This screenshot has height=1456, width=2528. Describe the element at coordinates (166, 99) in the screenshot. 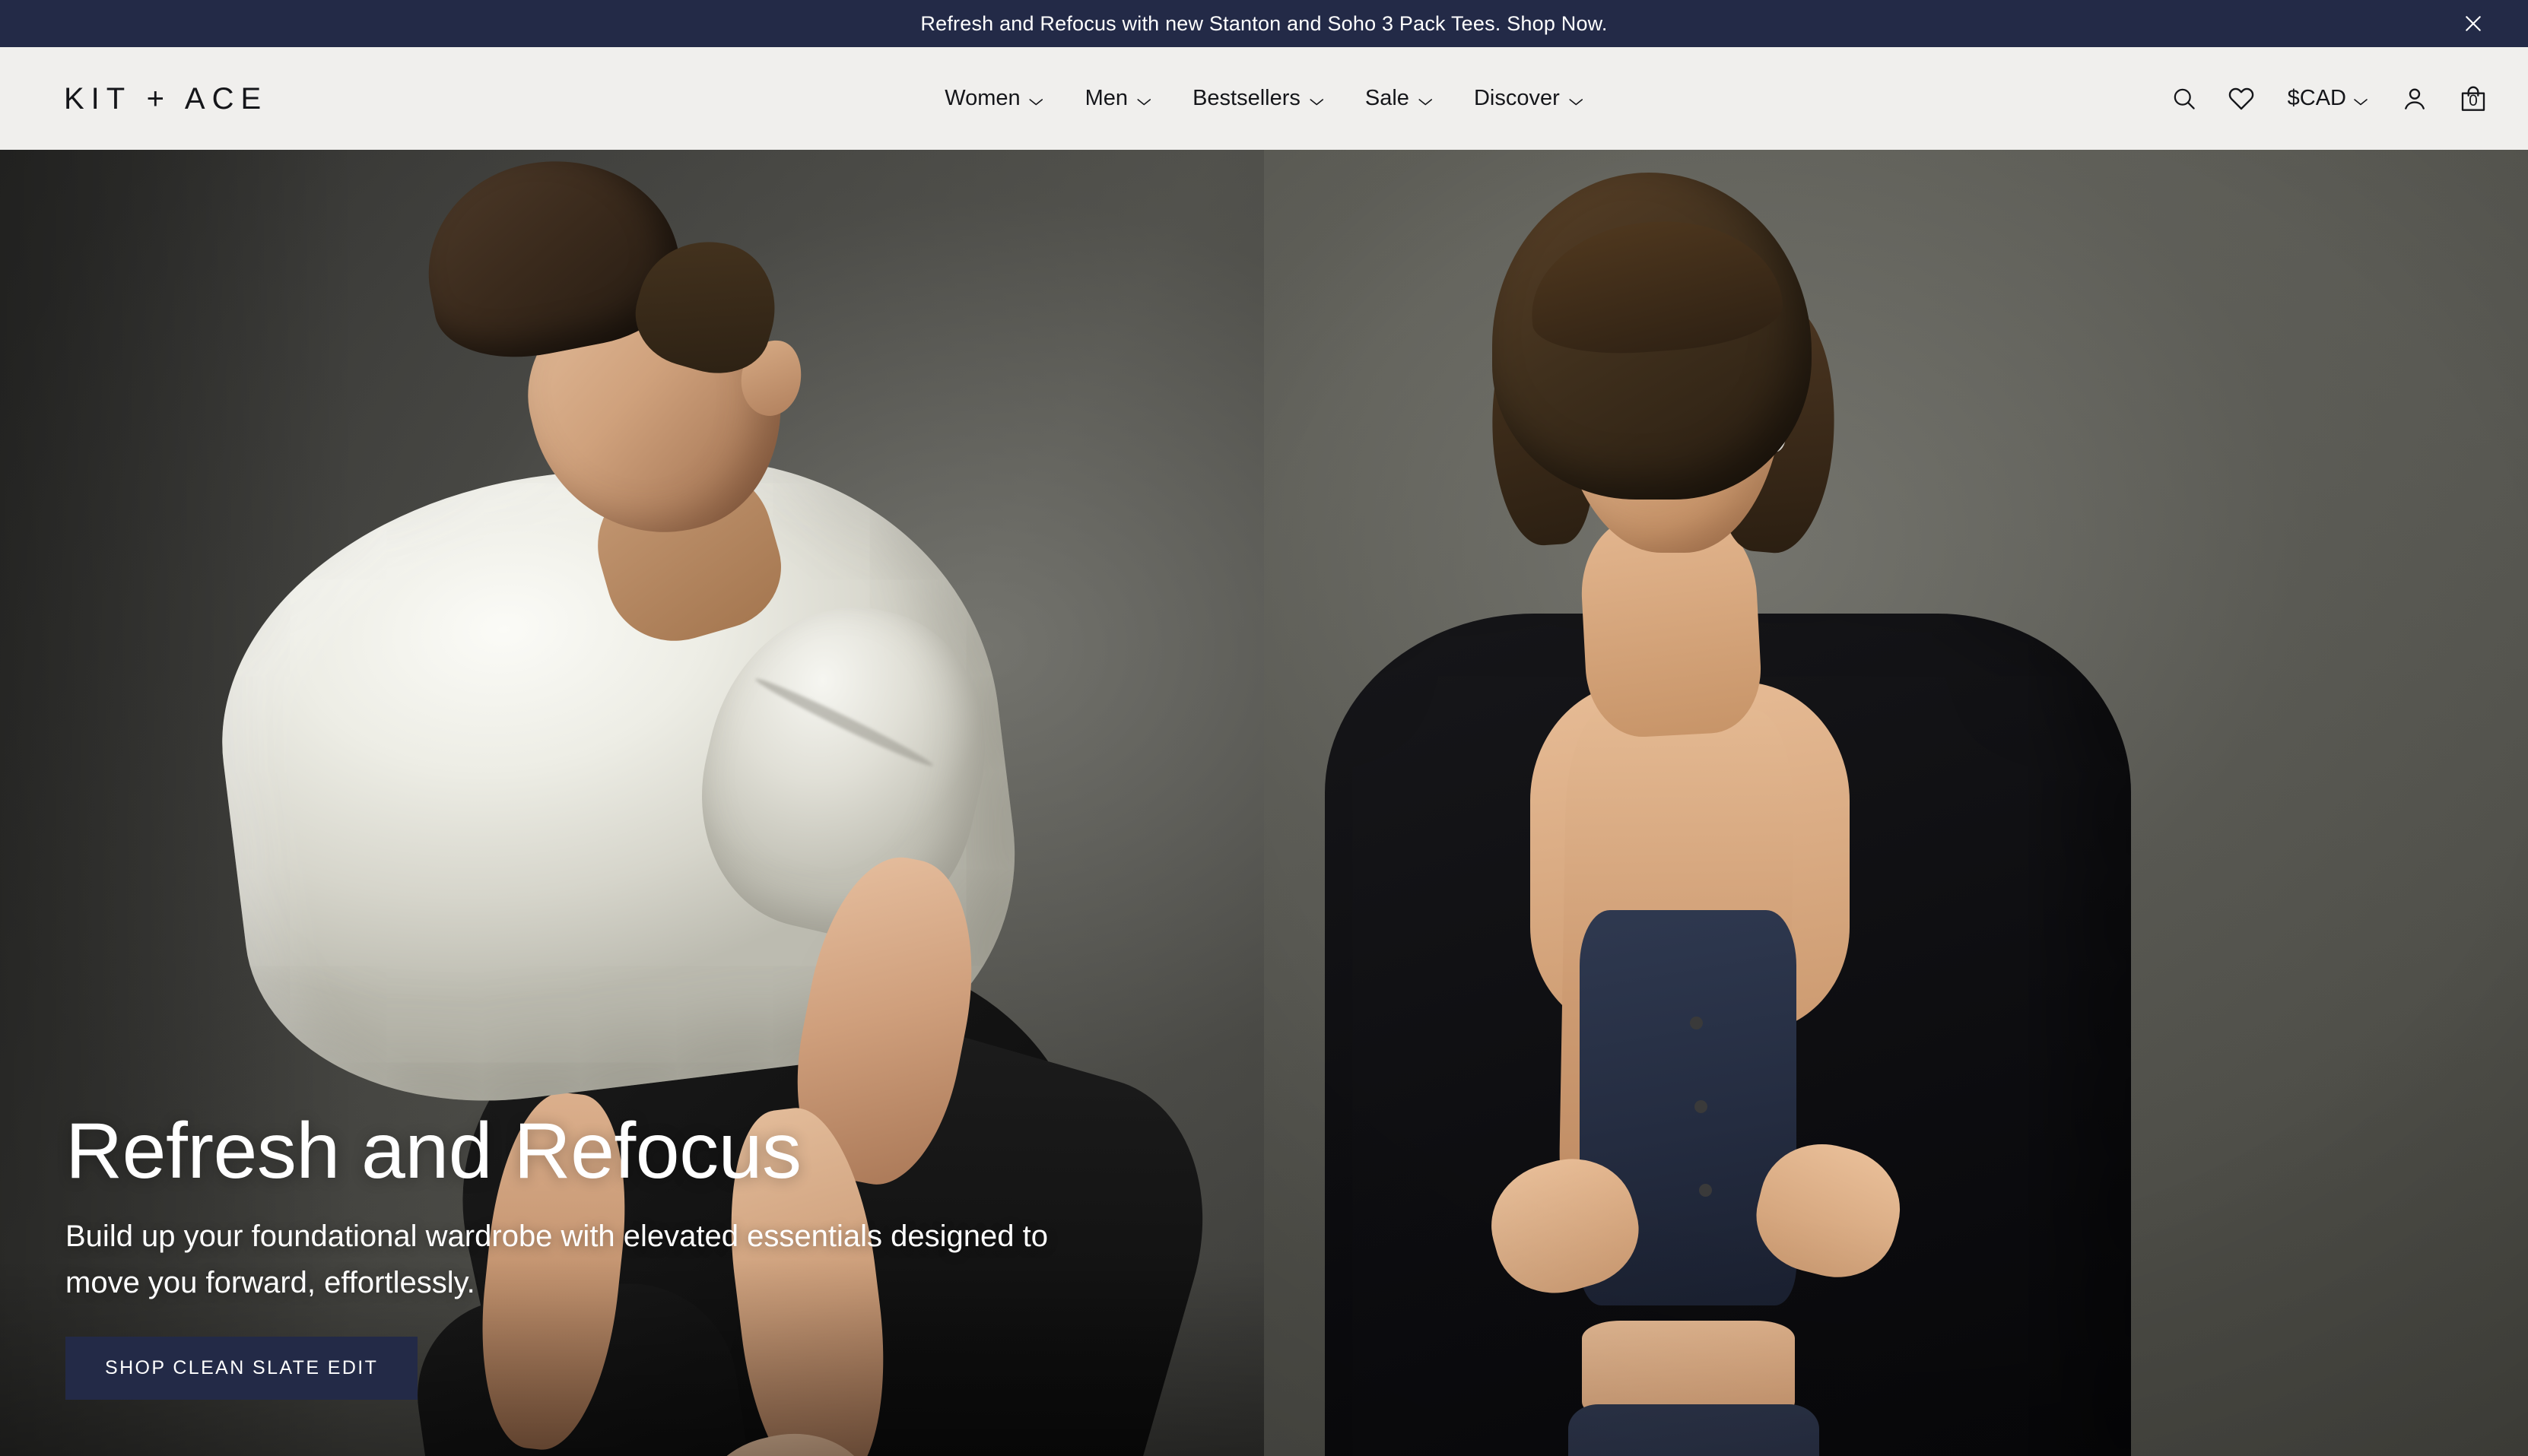

I see `brand-logo: KIT + ACE` at that location.